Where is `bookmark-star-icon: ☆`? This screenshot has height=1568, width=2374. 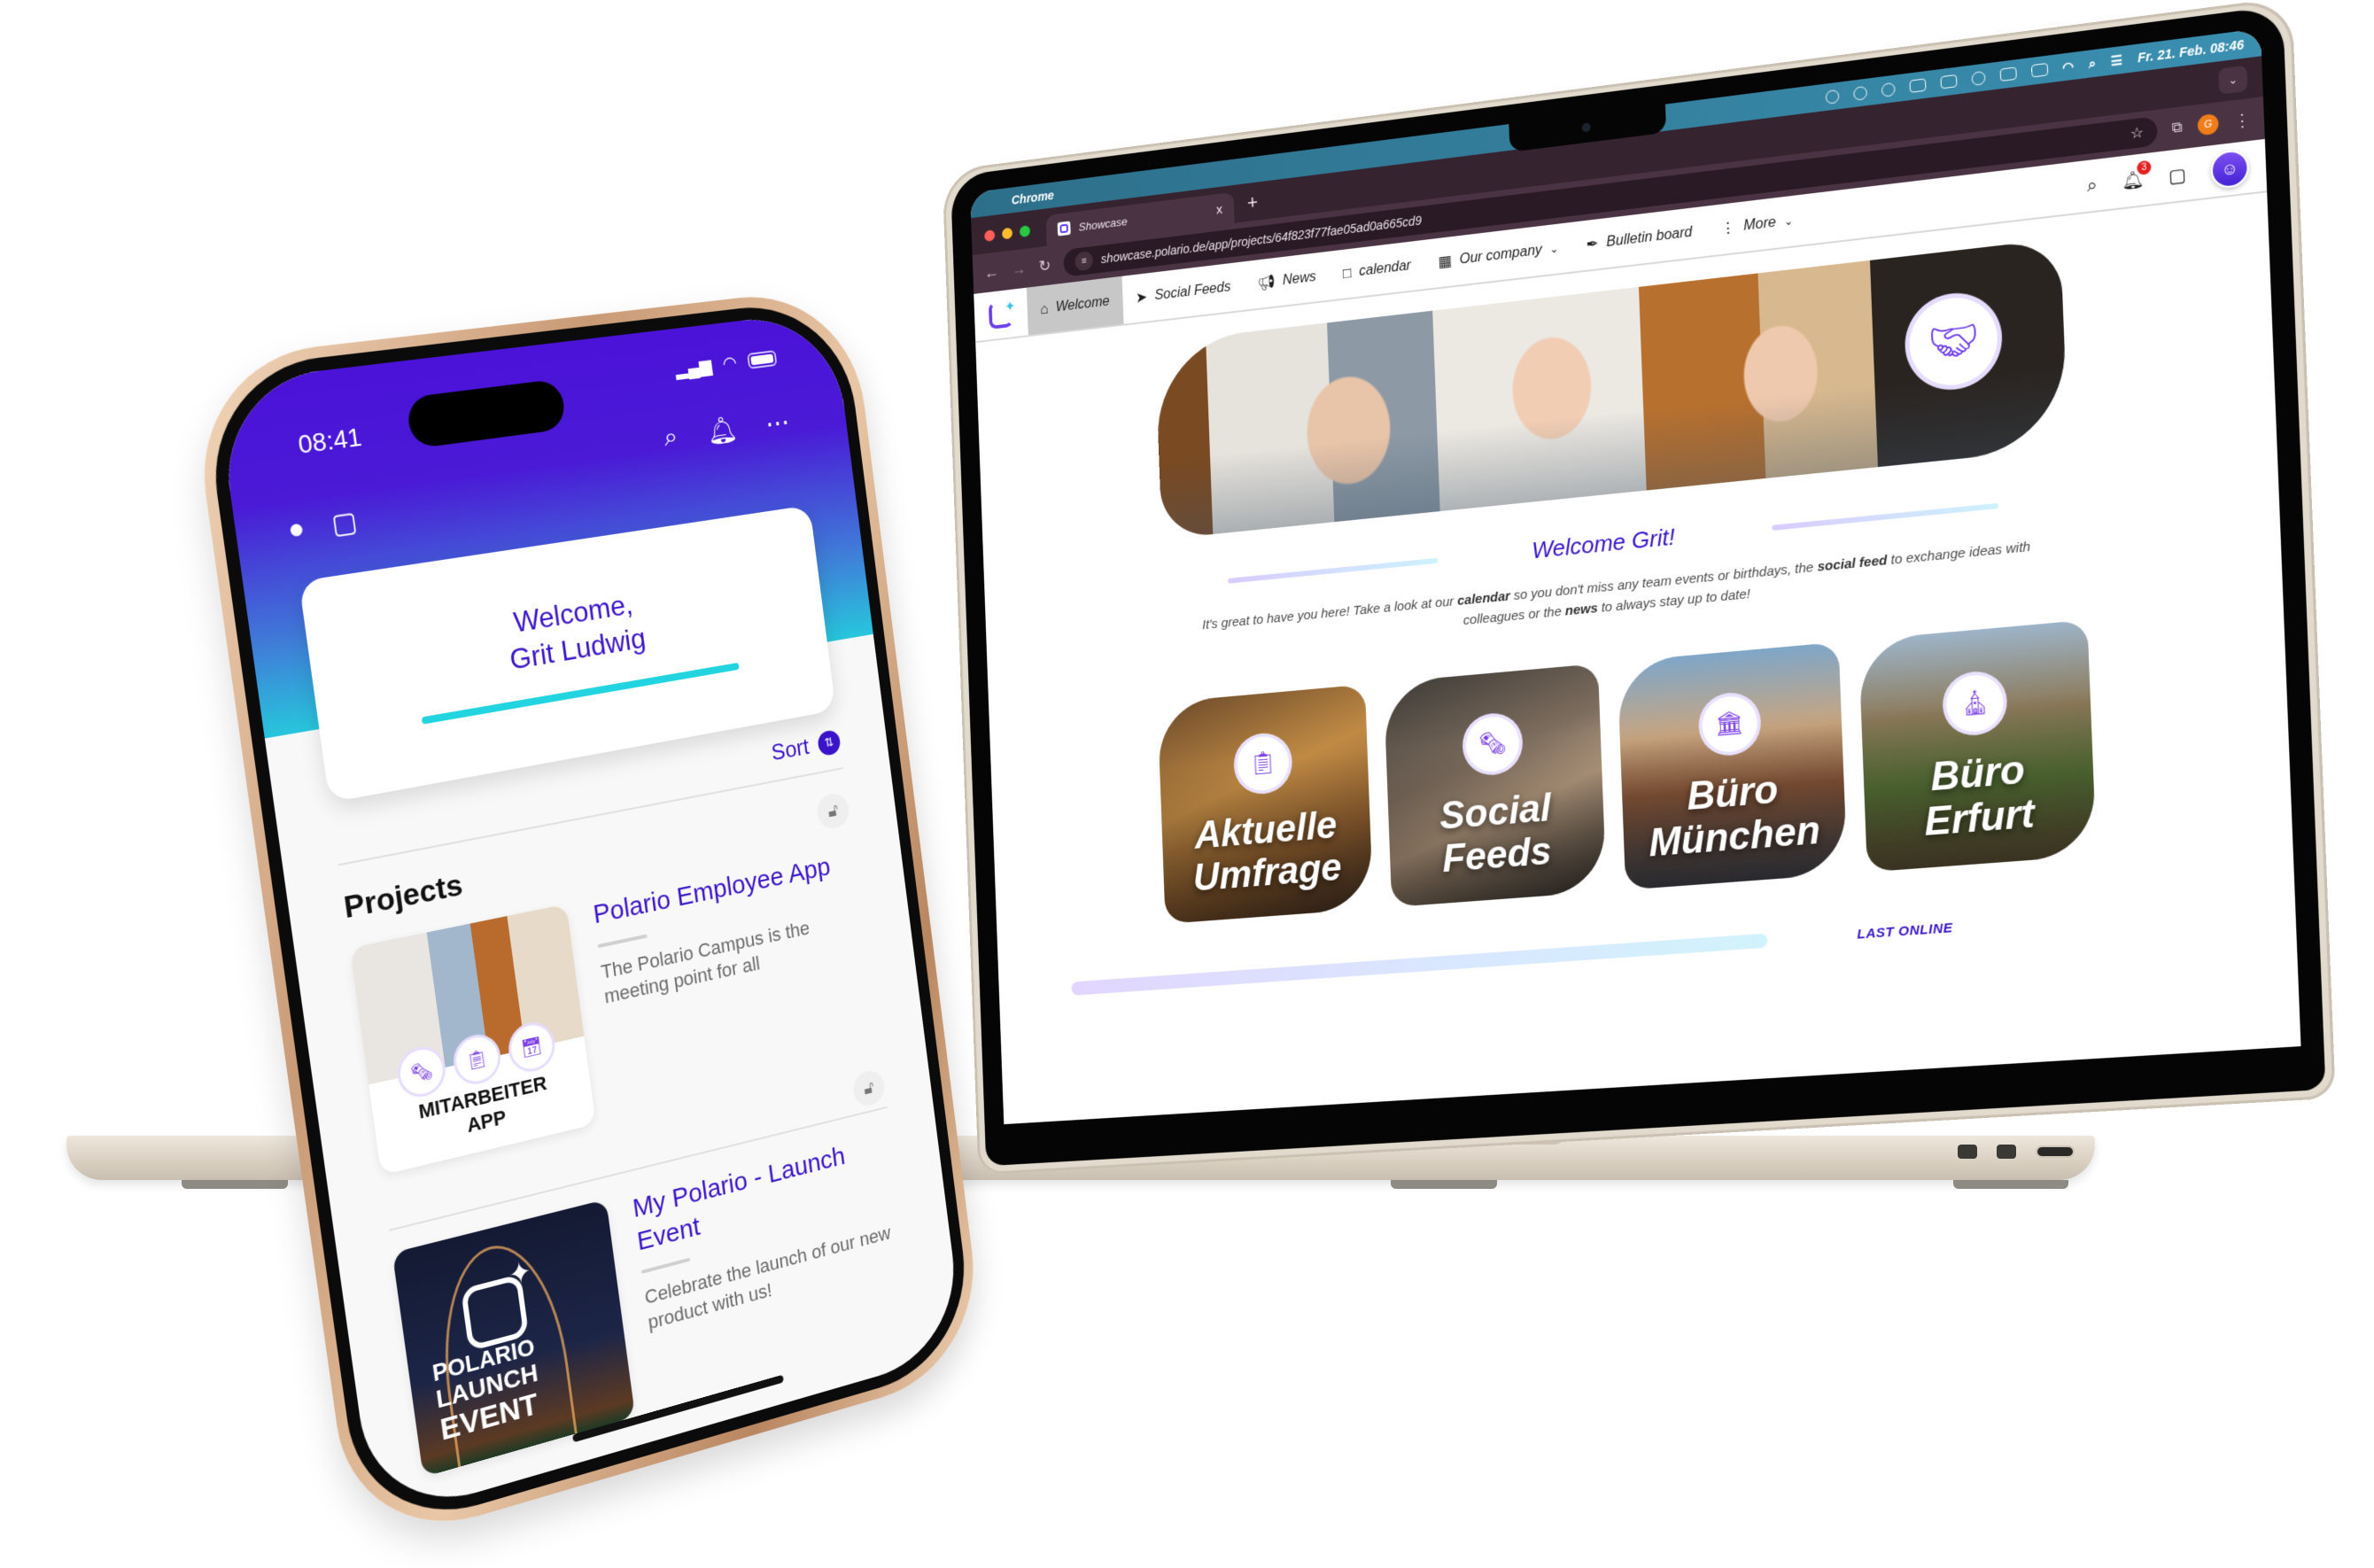 bookmark-star-icon: ☆ is located at coordinates (2137, 133).